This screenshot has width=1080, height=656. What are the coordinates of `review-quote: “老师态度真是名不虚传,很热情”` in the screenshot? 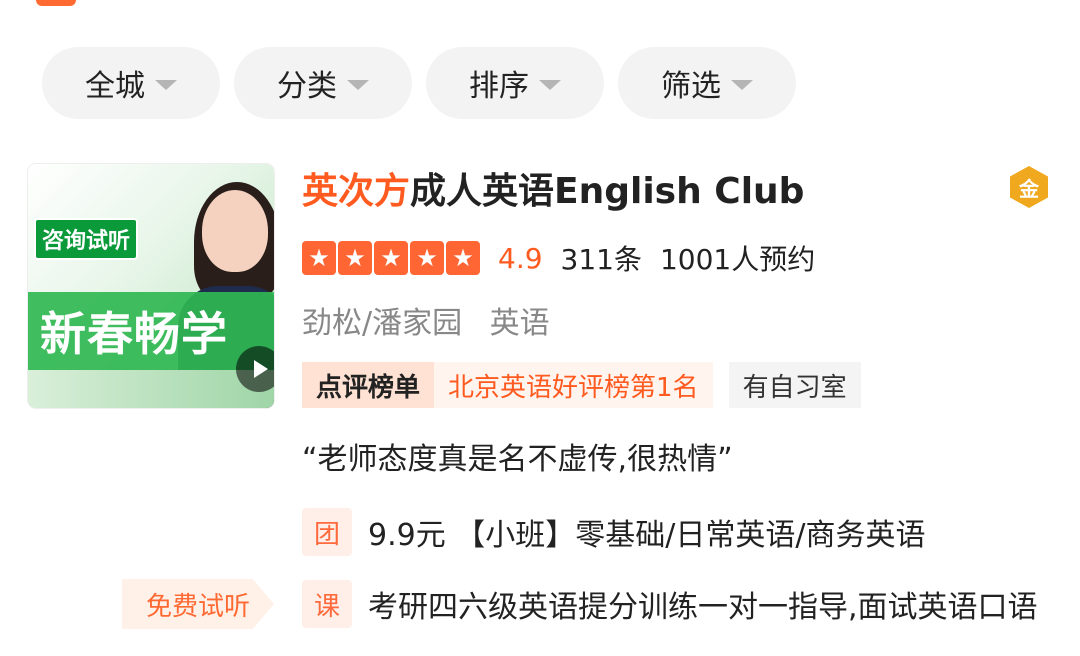 It's located at (517, 459).